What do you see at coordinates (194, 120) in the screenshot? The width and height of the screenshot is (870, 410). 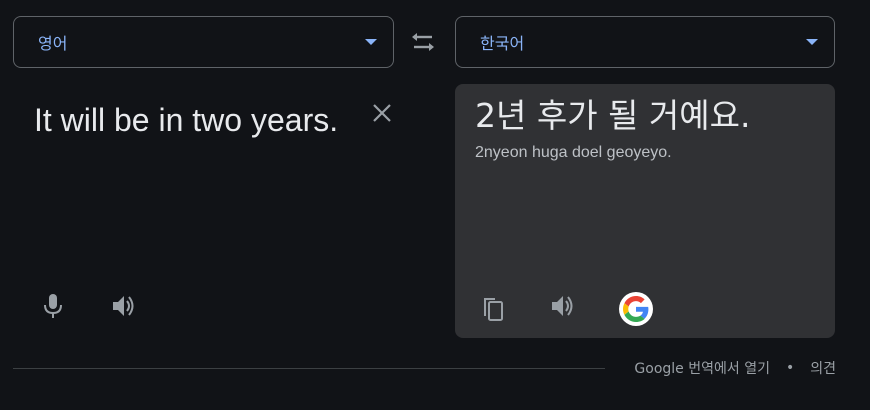 I see `source-text-input: It will be in two years.` at bounding box center [194, 120].